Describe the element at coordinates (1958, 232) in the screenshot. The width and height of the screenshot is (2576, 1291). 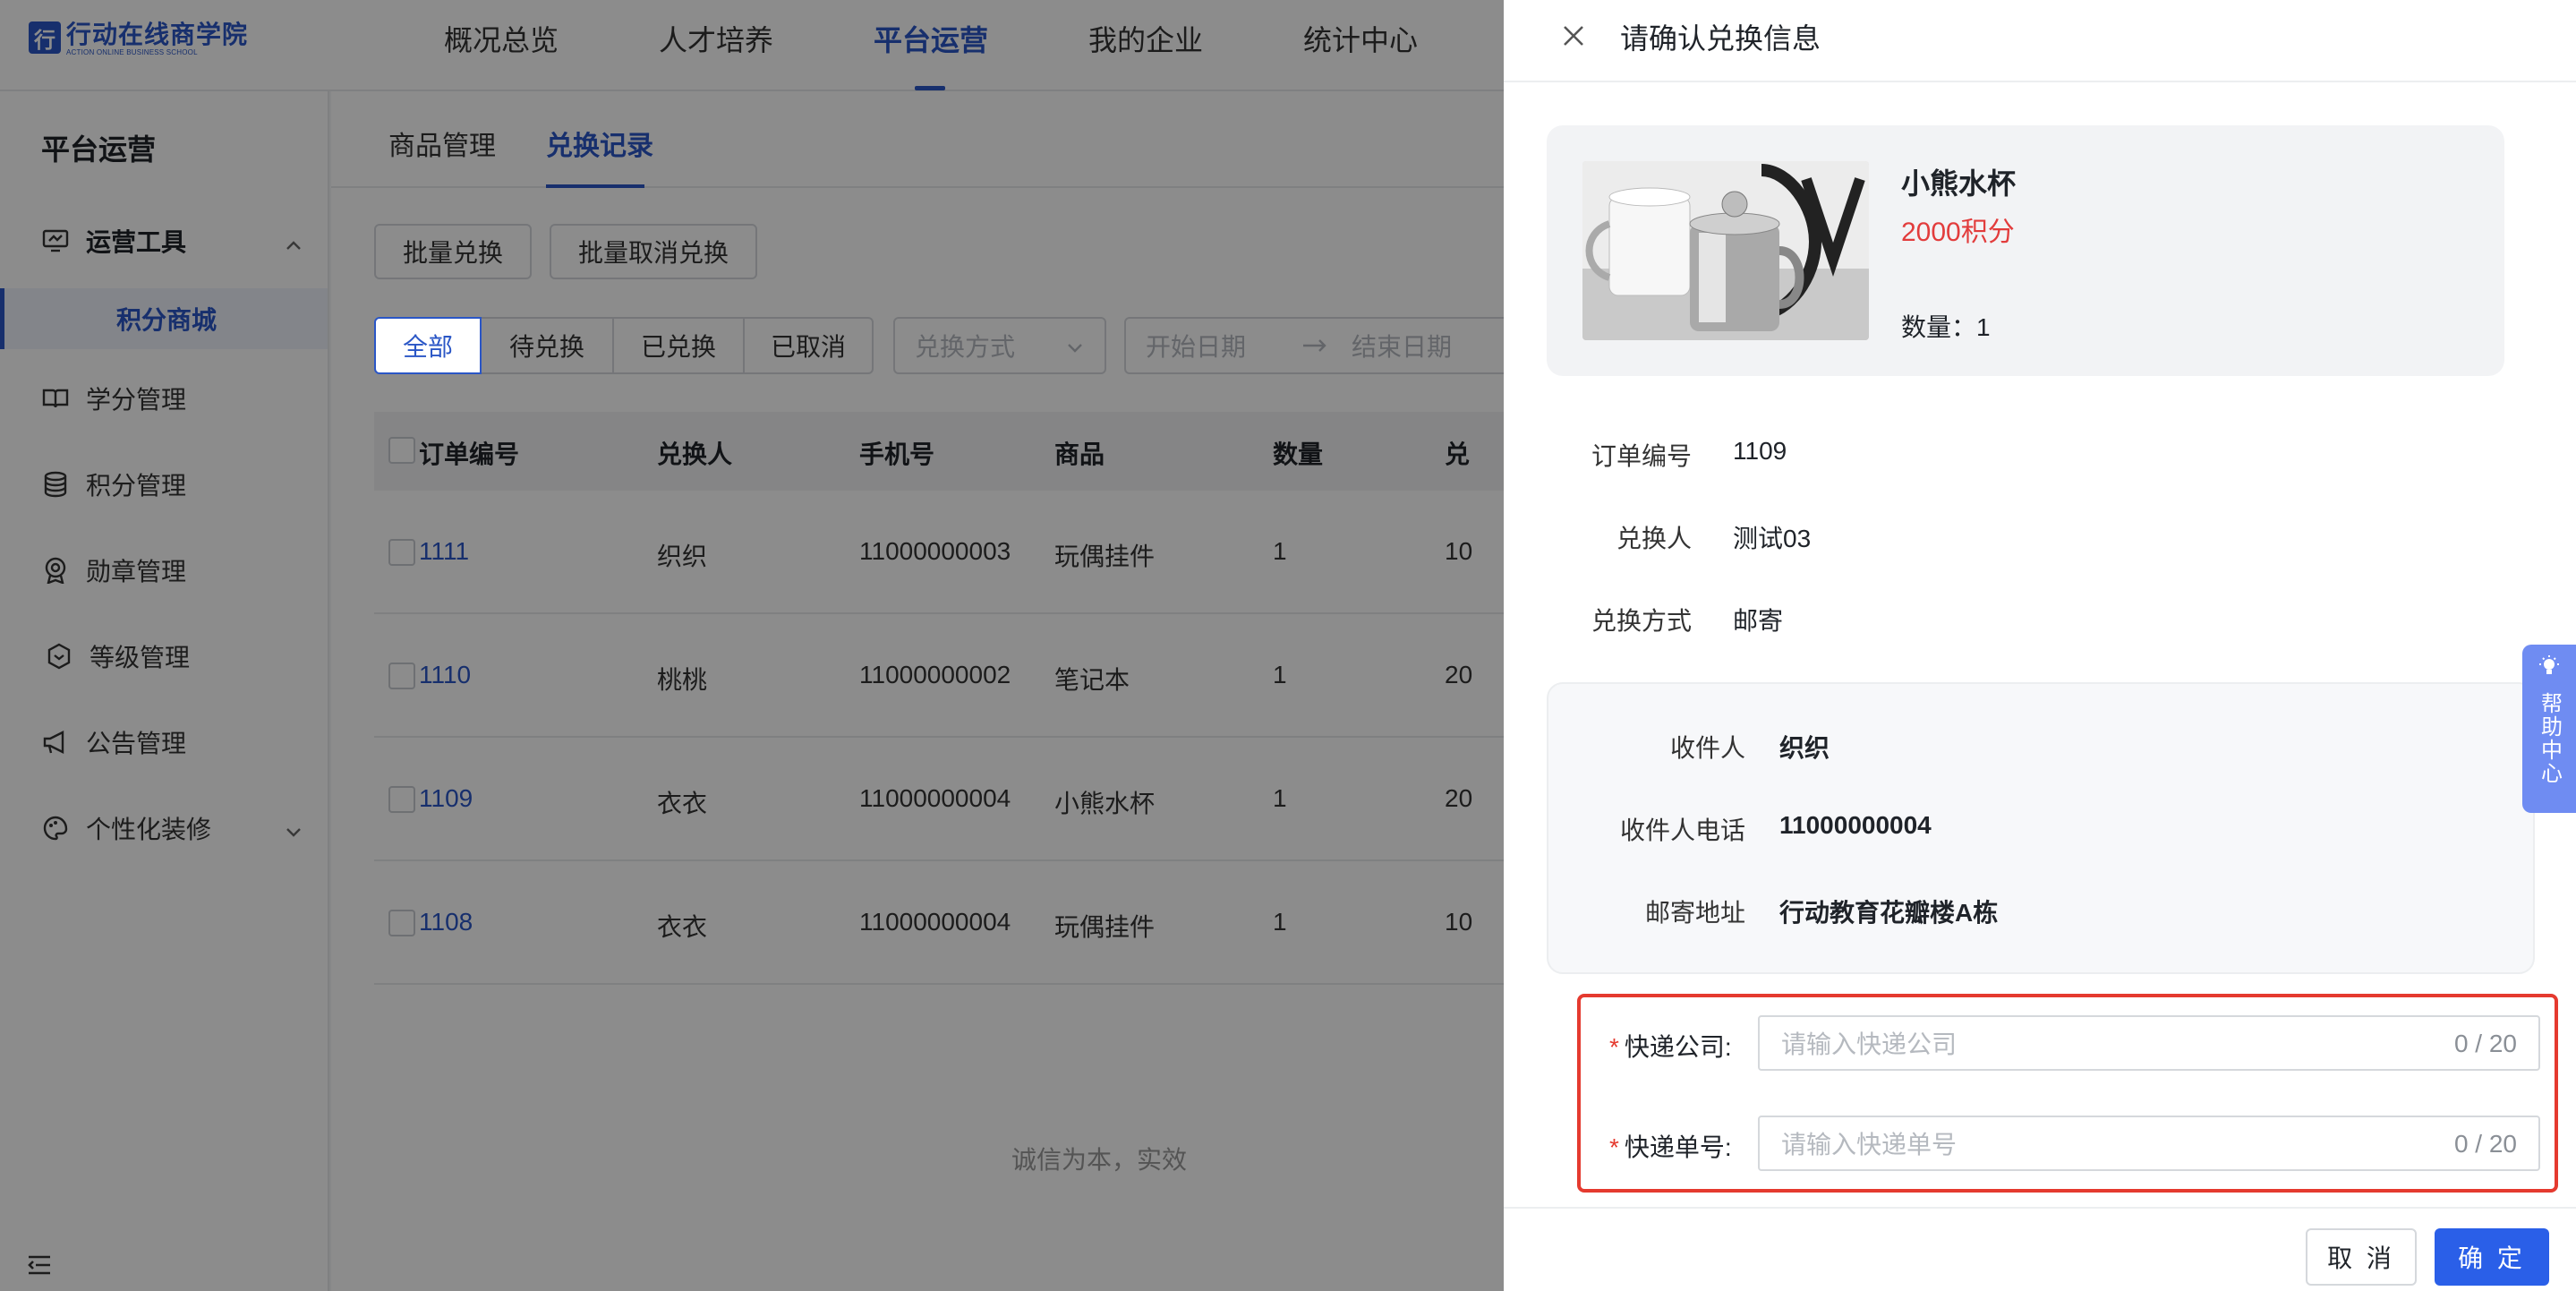
I see `product-points: 2000积分` at that location.